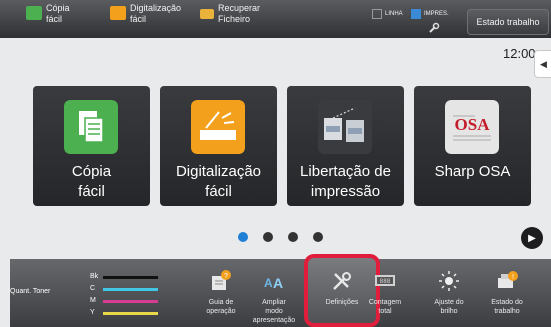 This screenshot has height=327, width=551. Describe the element at coordinates (416, 14) in the screenshot. I see `print-indicator-light` at that location.